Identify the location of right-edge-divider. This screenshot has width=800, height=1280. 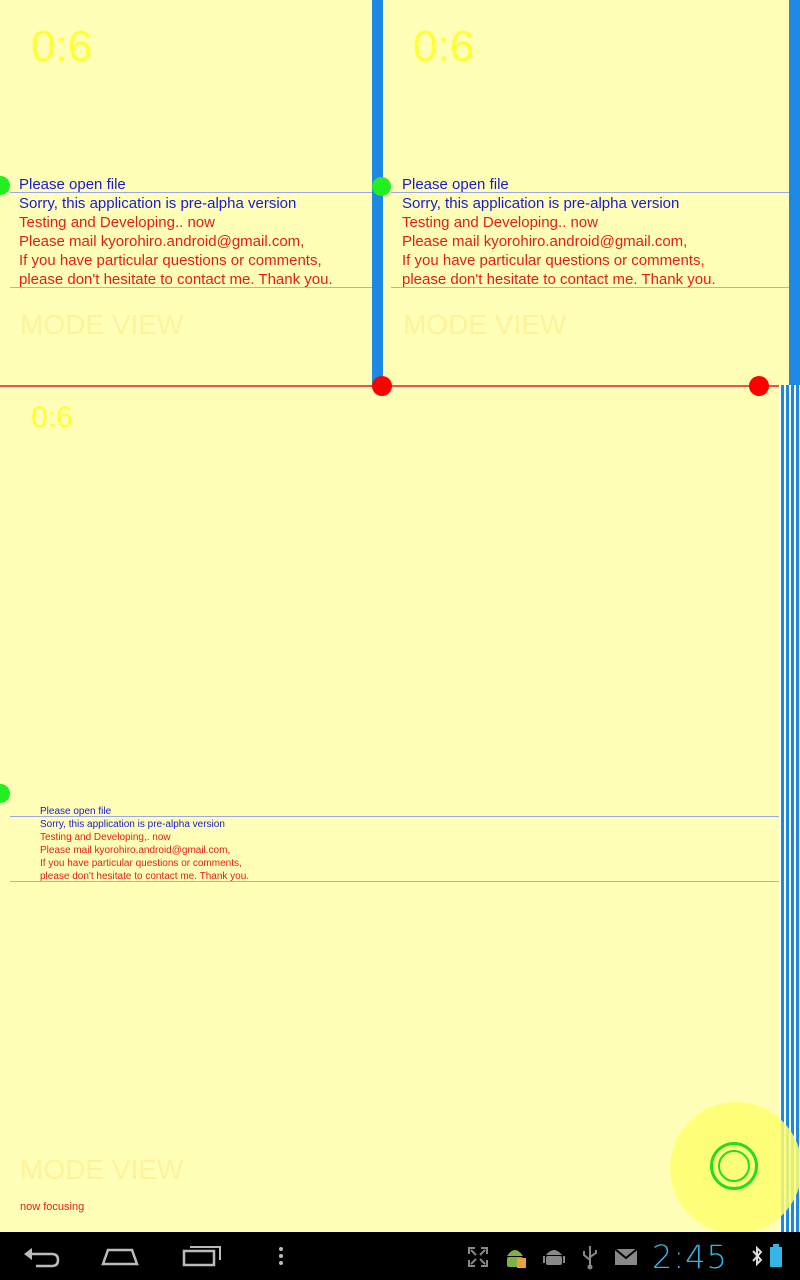
(794, 192).